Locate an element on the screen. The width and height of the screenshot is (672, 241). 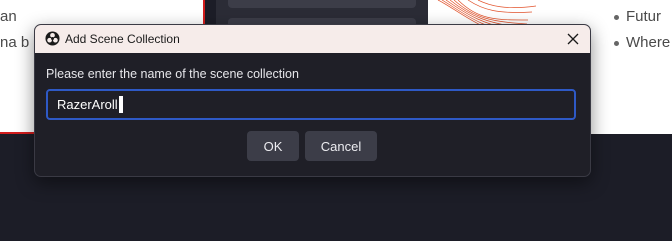
background-text-line: an is located at coordinates (8, 16).